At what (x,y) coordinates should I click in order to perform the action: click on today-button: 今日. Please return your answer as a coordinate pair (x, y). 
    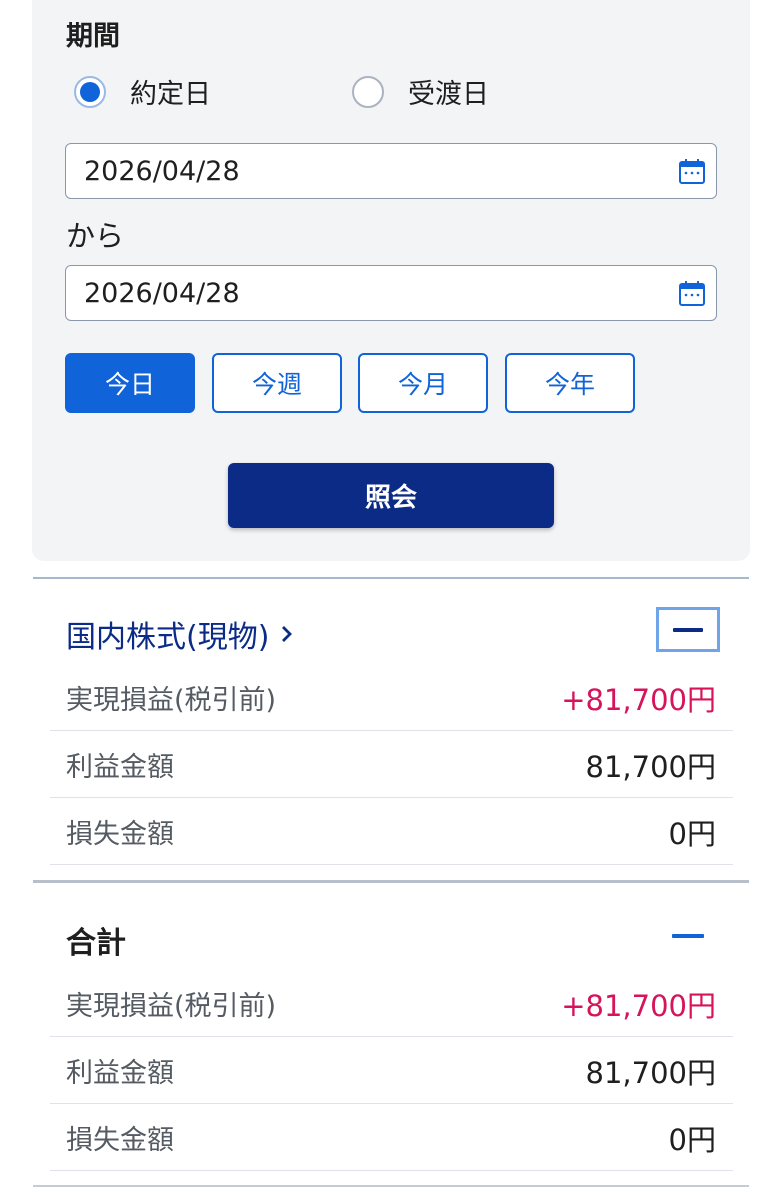
    Looking at the image, I should click on (130, 383).